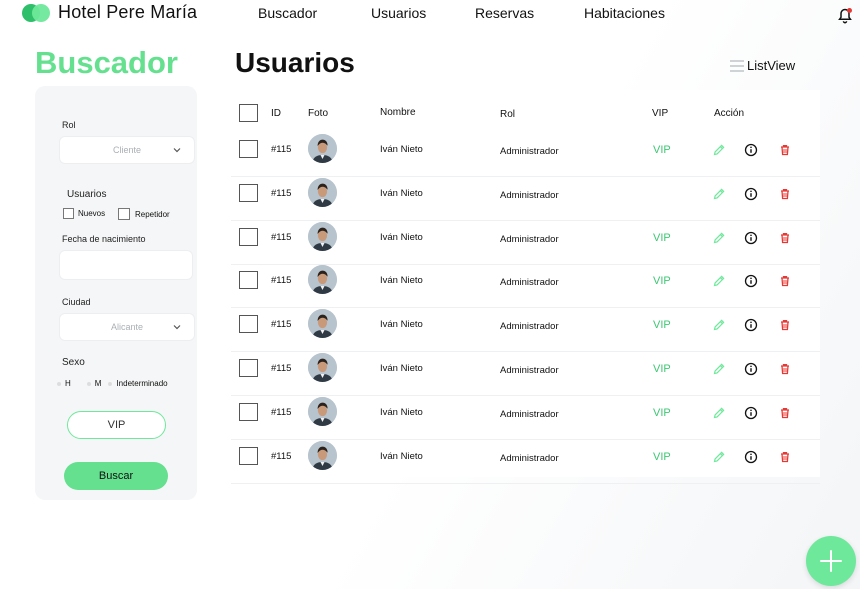 This screenshot has width=860, height=589. I want to click on sexo-h-radio, so click(59, 383).